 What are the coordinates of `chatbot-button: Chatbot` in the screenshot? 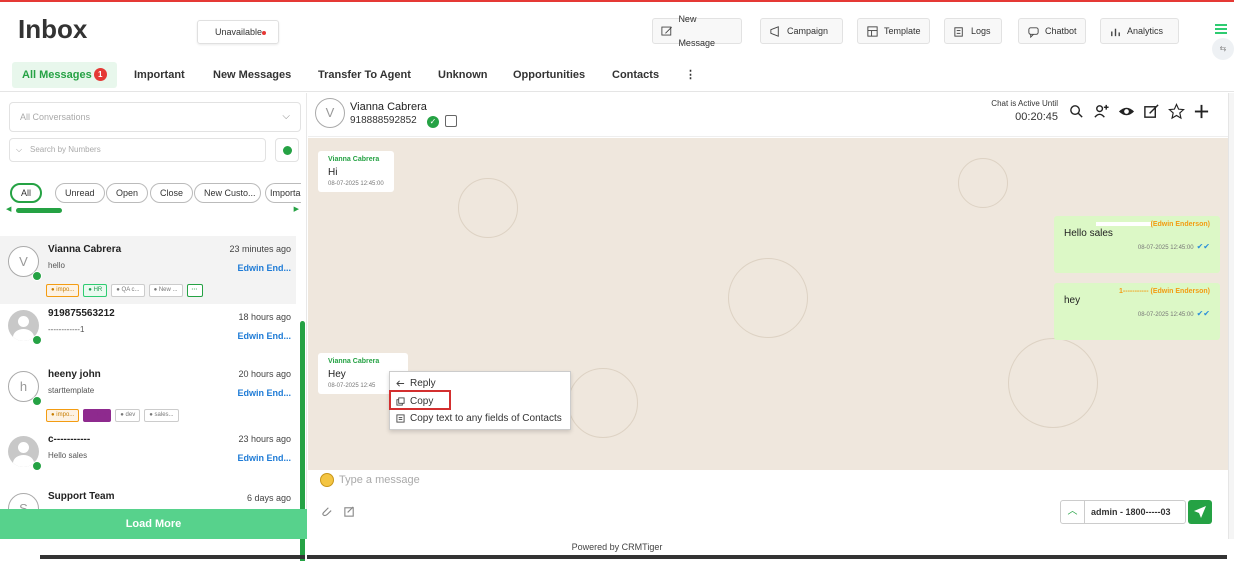 It's located at (1052, 31).